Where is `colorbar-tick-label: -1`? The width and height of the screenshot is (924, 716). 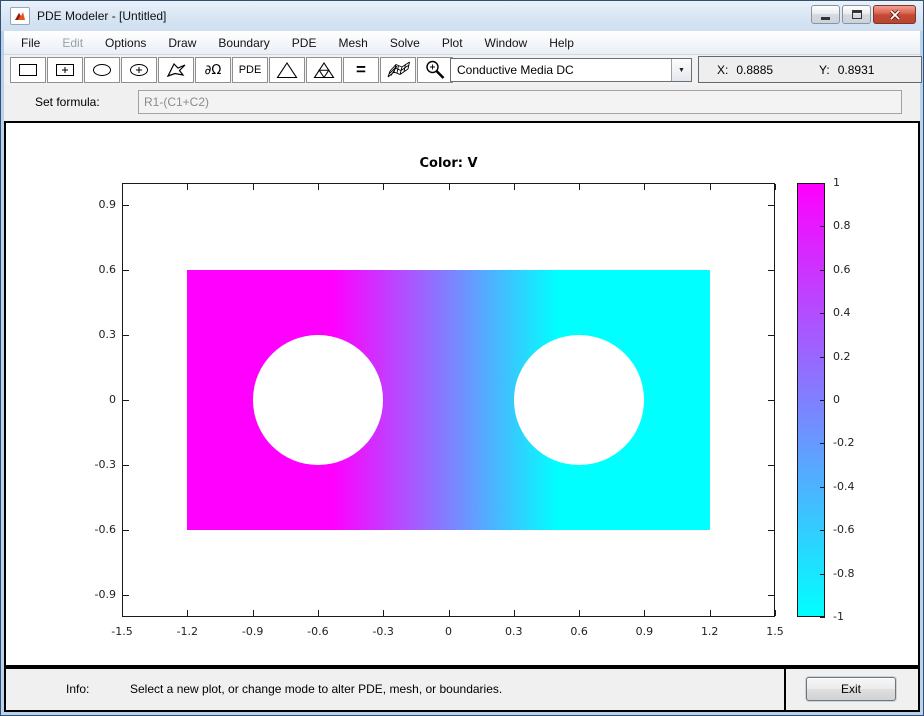 colorbar-tick-label: -1 is located at coordinates (838, 616).